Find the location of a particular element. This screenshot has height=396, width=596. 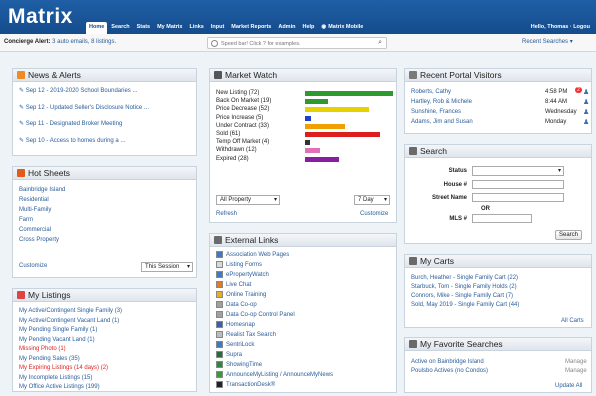

news-item: ✎ Sep 11 - Designated Broker Meeting is located at coordinates (70, 123).